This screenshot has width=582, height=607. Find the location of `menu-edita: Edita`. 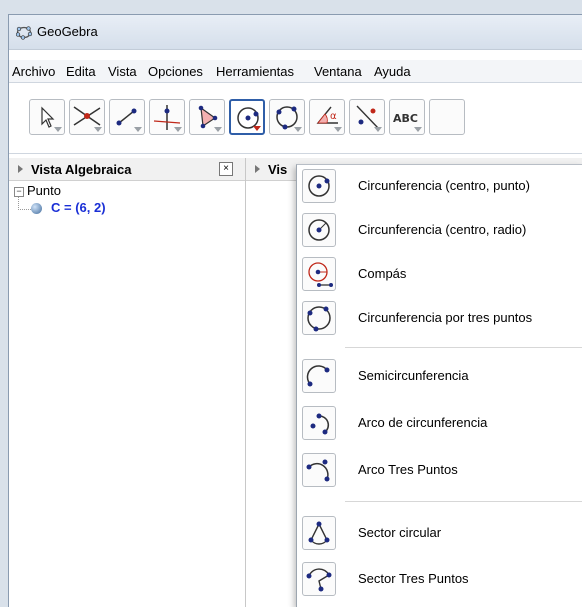

menu-edita: Edita is located at coordinates (81, 71).